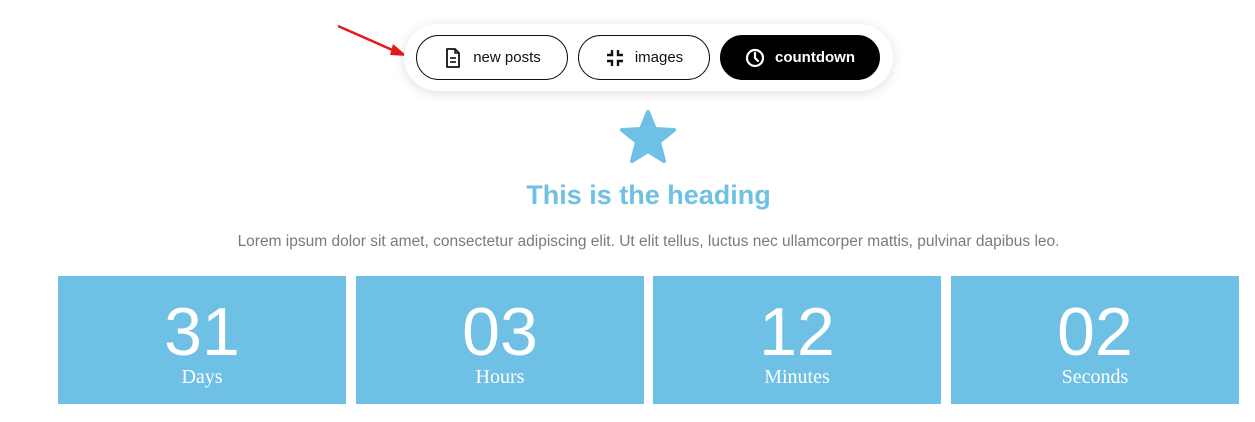 The width and height of the screenshot is (1255, 422). What do you see at coordinates (500, 377) in the screenshot?
I see `countdown-label: Hours` at bounding box center [500, 377].